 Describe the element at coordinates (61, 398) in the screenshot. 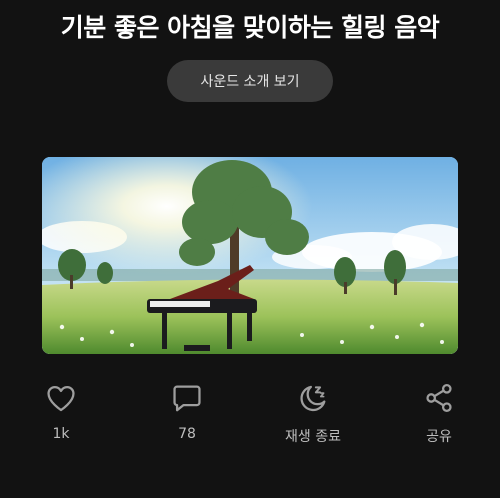

I see `heart-icon` at that location.